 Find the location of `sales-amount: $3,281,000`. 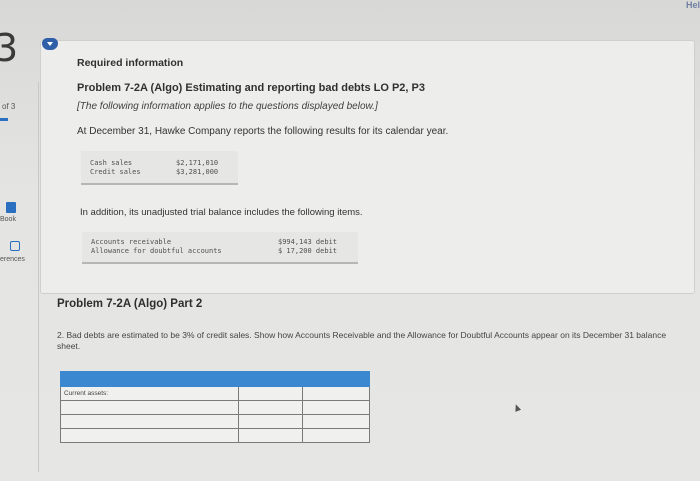

sales-amount: $3,281,000 is located at coordinates (197, 172).